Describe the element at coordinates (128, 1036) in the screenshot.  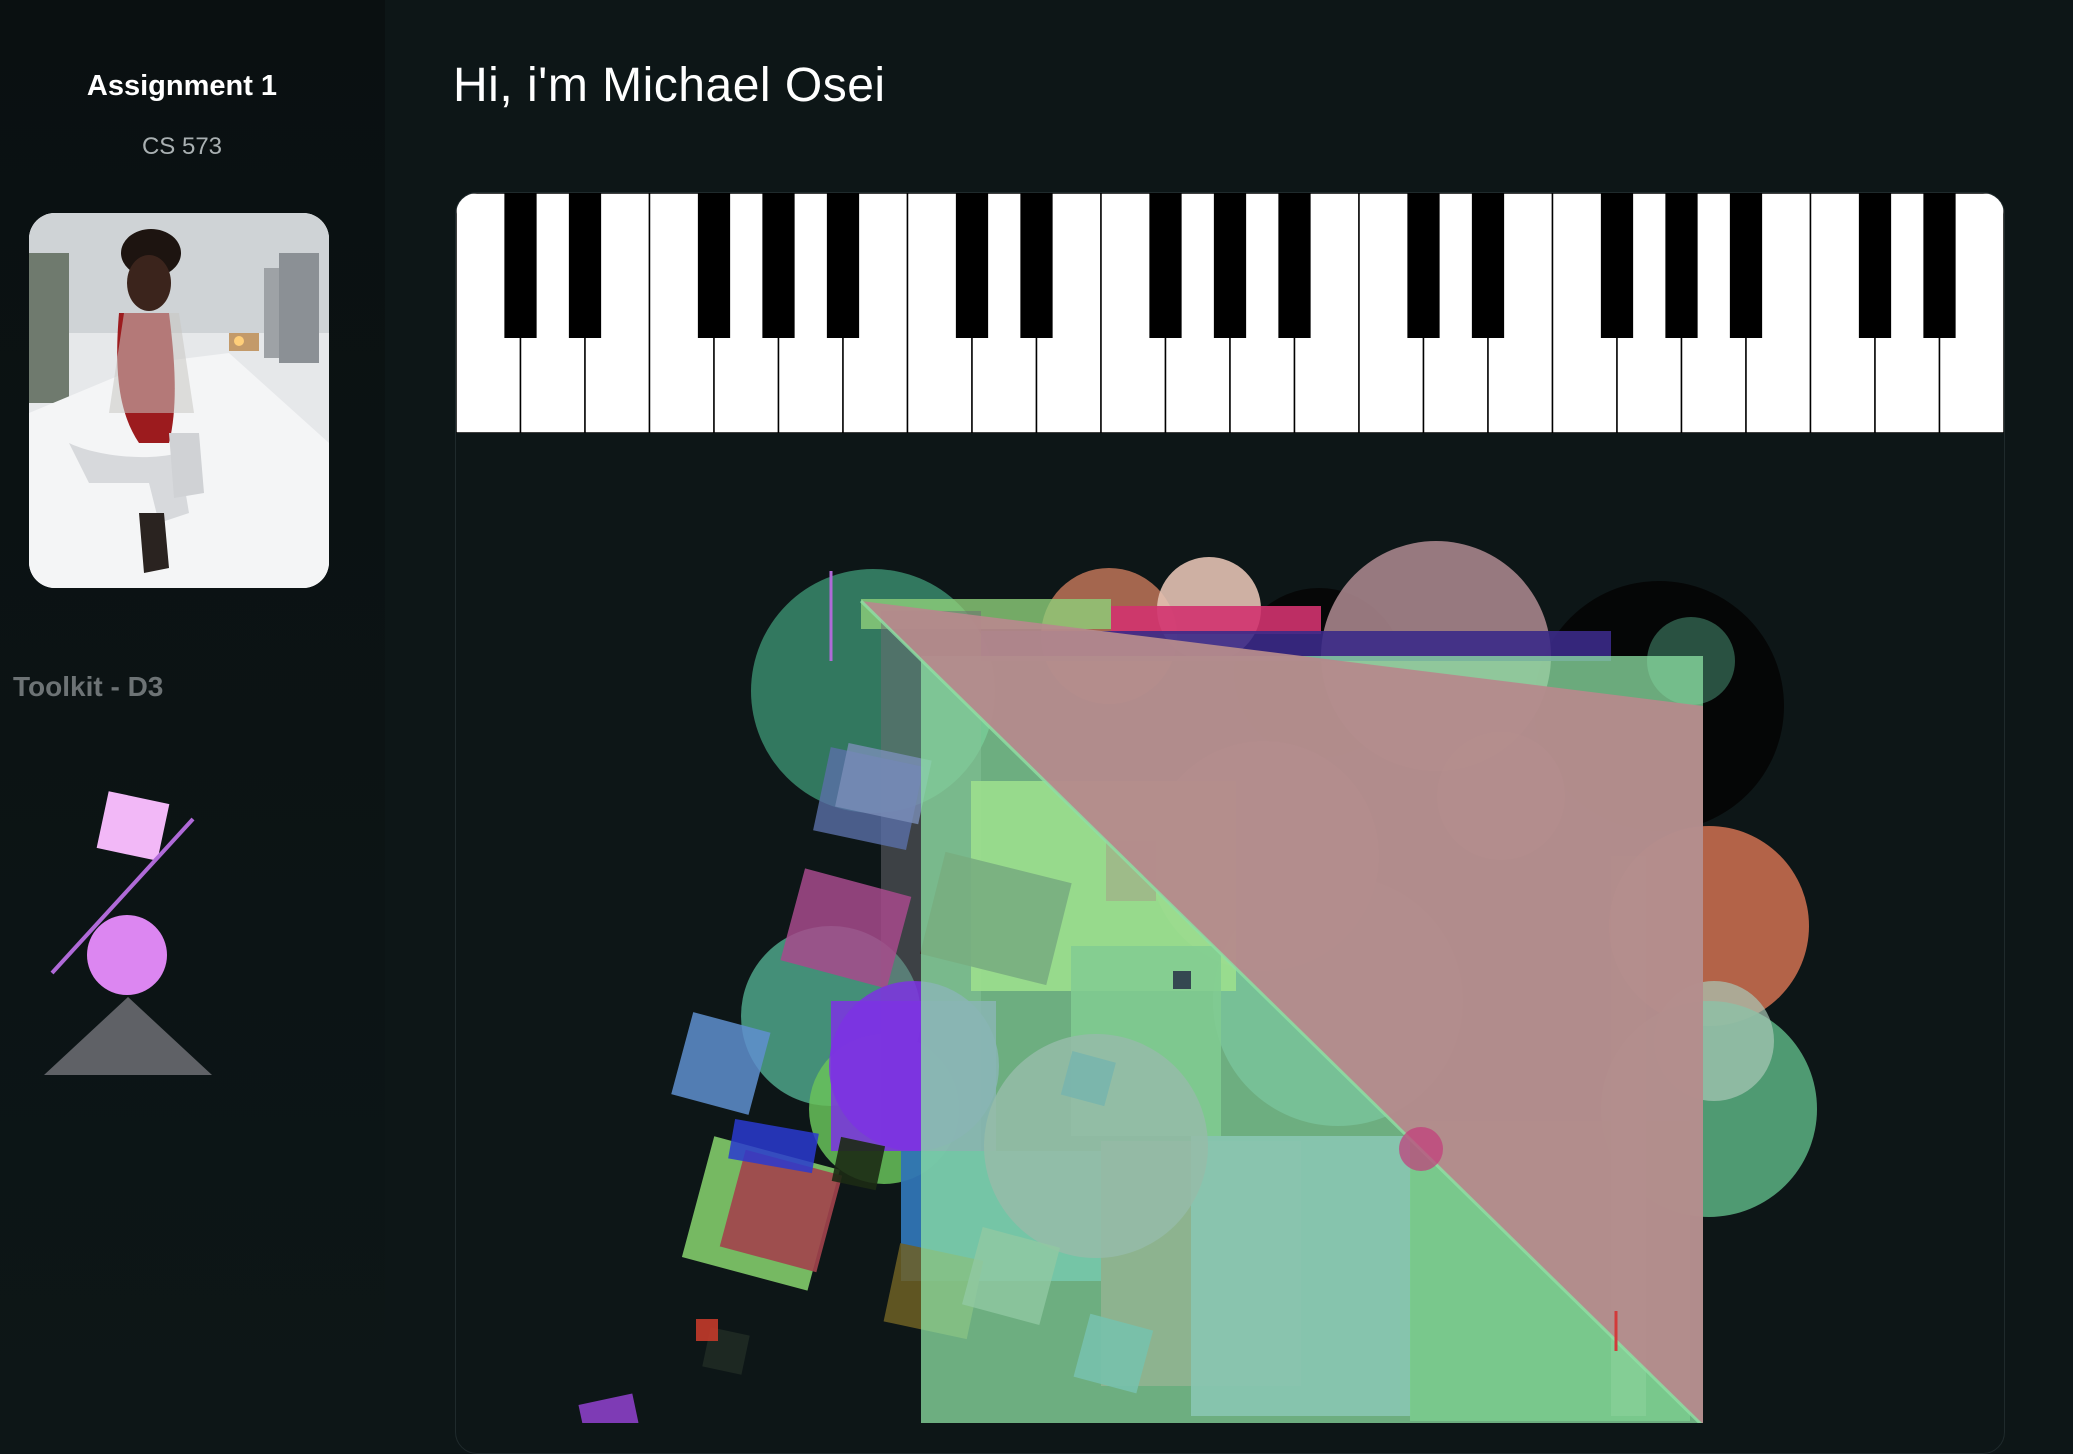
I see `logo-triangle` at that location.